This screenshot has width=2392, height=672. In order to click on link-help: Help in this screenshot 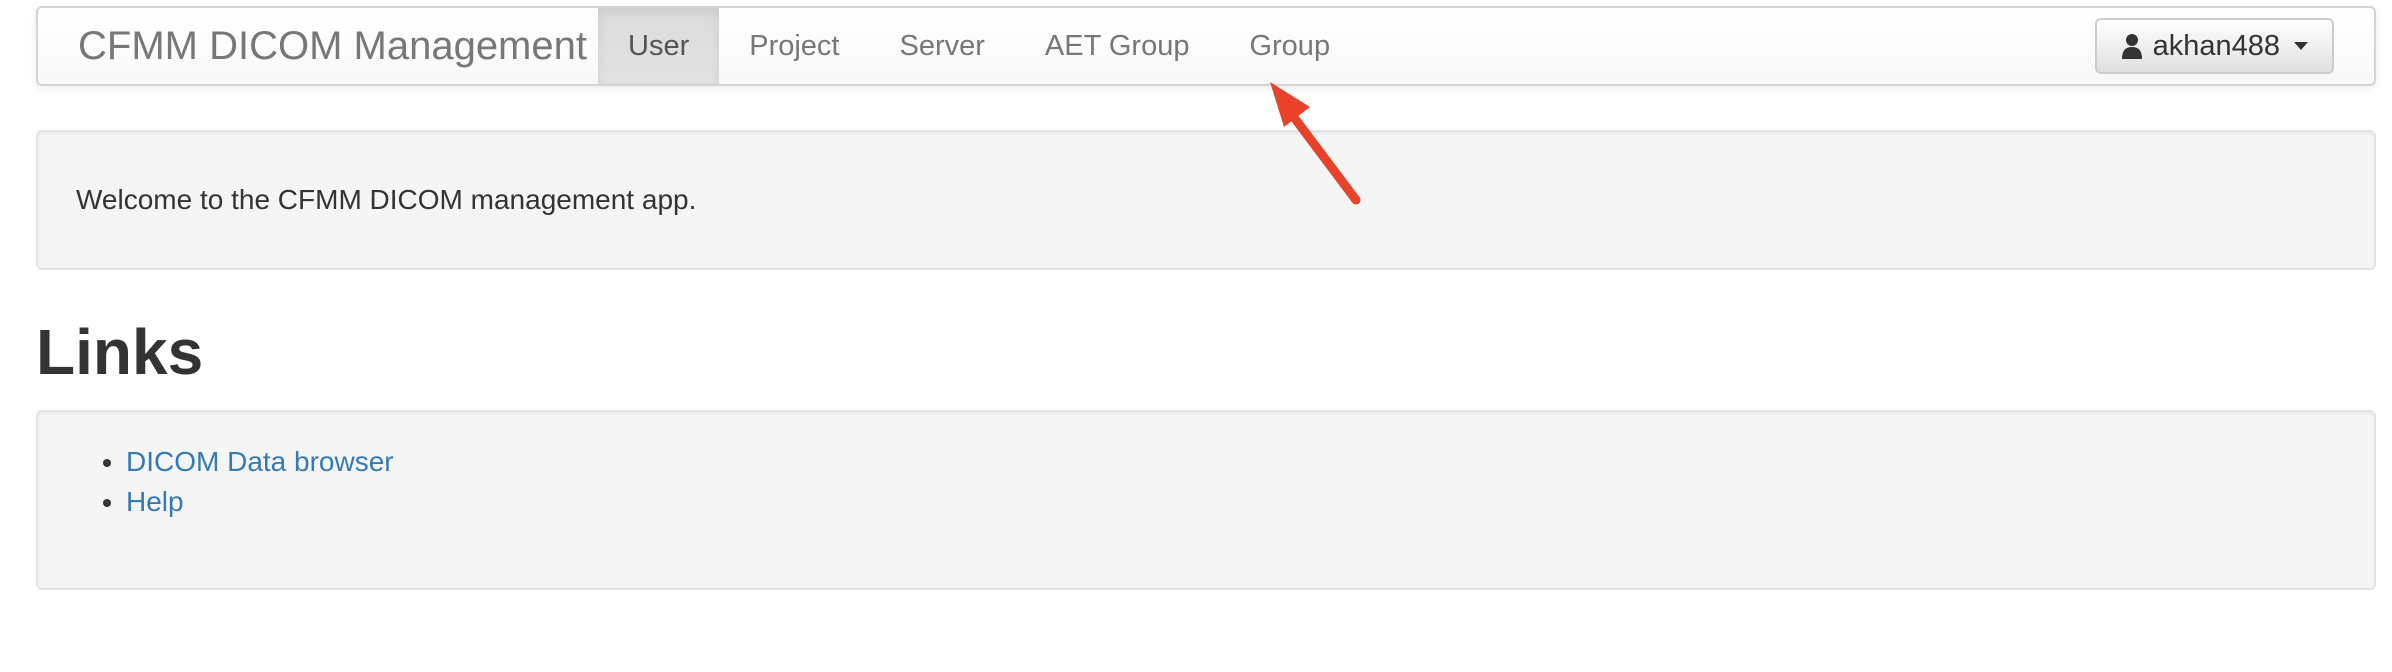, I will do `click(155, 501)`.